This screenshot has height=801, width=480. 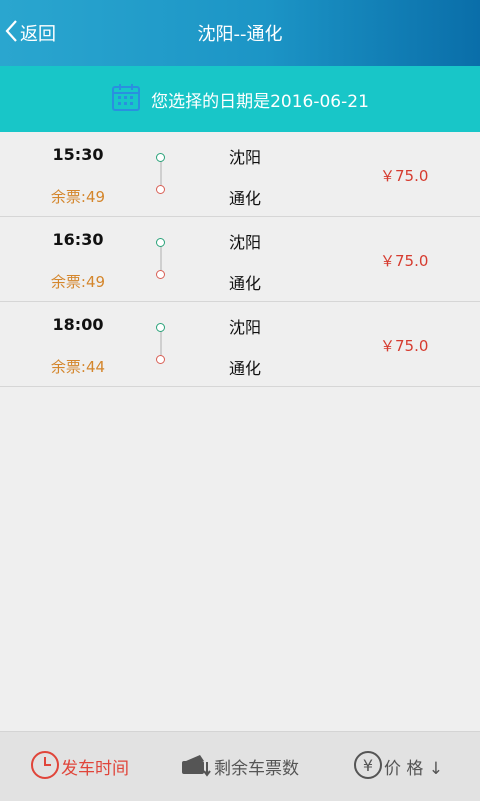 I want to click on departure-time: 15:30, so click(x=78, y=154).